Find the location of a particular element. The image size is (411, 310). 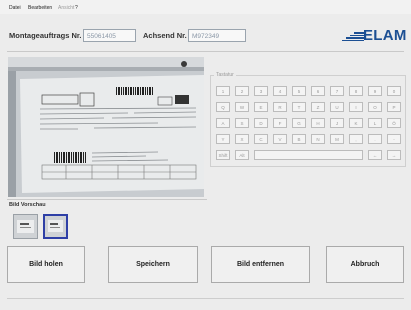

elam-logo: ELAM is located at coordinates (374, 35).